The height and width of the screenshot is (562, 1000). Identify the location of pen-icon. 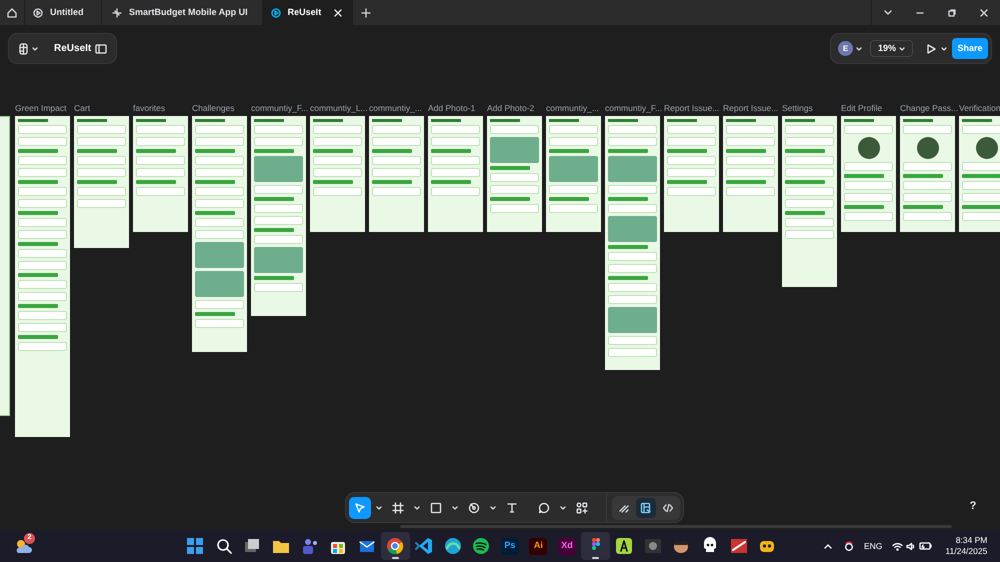
(474, 508).